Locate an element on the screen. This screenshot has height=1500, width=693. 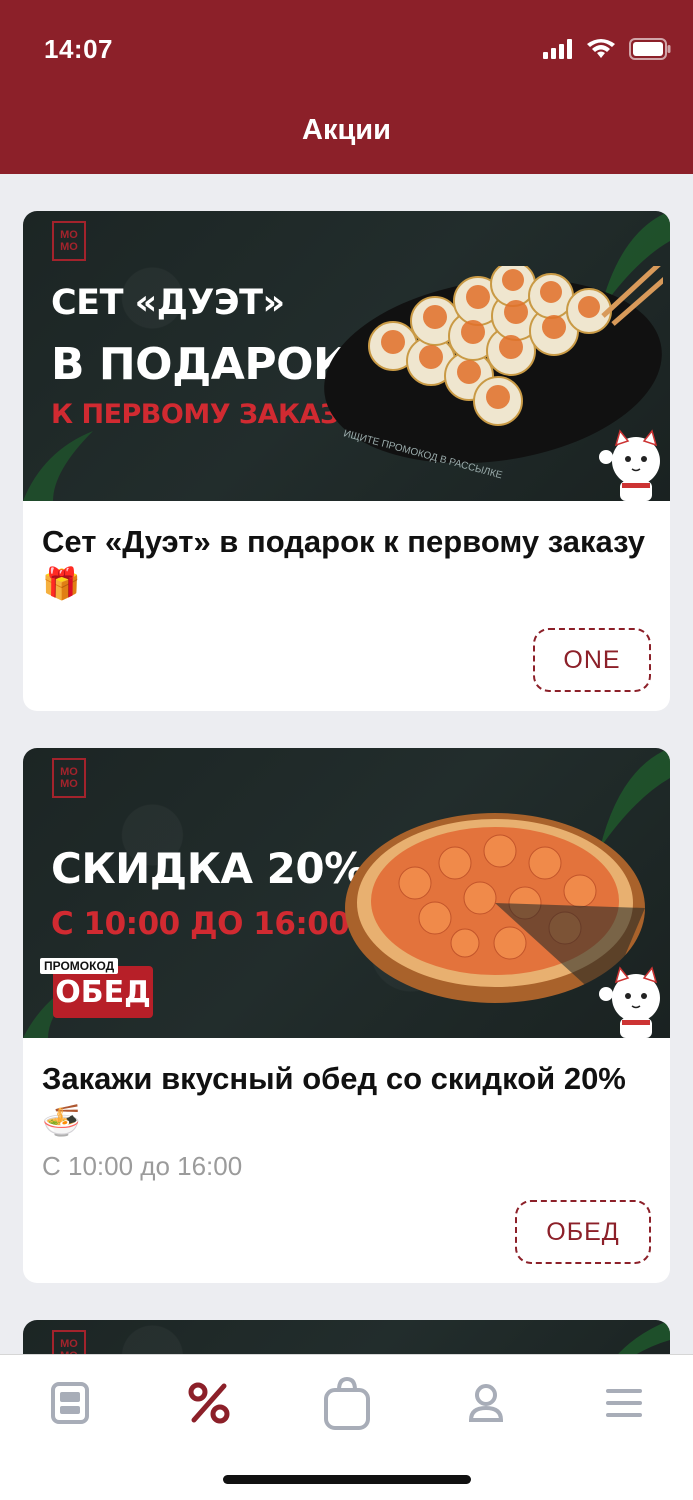
page-title: Акции is located at coordinates (346, 130).